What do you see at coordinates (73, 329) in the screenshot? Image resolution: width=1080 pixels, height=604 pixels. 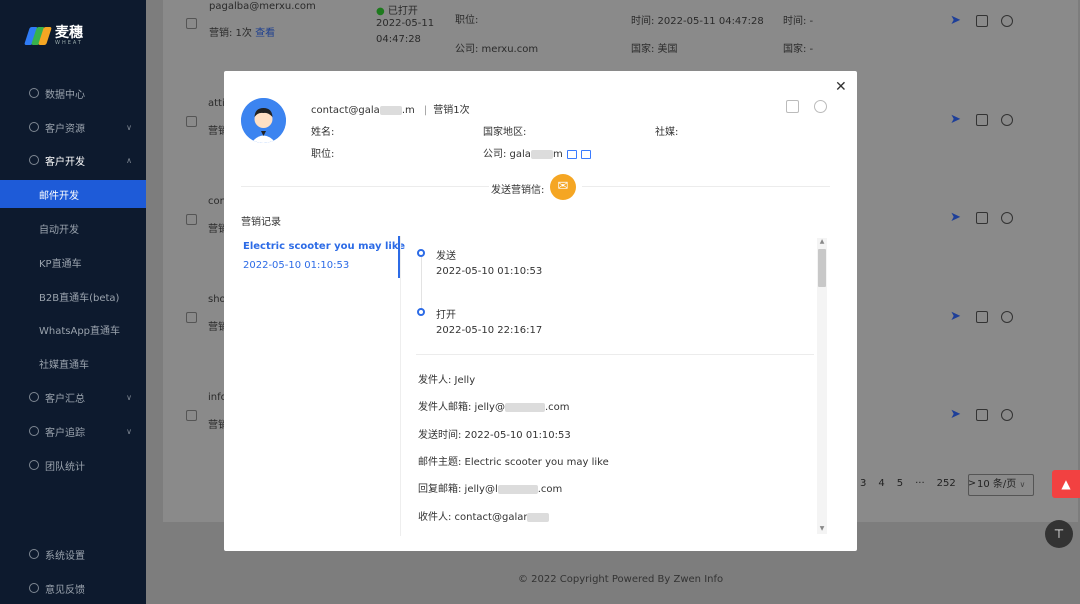 I see `nav-whatsapp-express: WhatsApp直通车` at bounding box center [73, 329].